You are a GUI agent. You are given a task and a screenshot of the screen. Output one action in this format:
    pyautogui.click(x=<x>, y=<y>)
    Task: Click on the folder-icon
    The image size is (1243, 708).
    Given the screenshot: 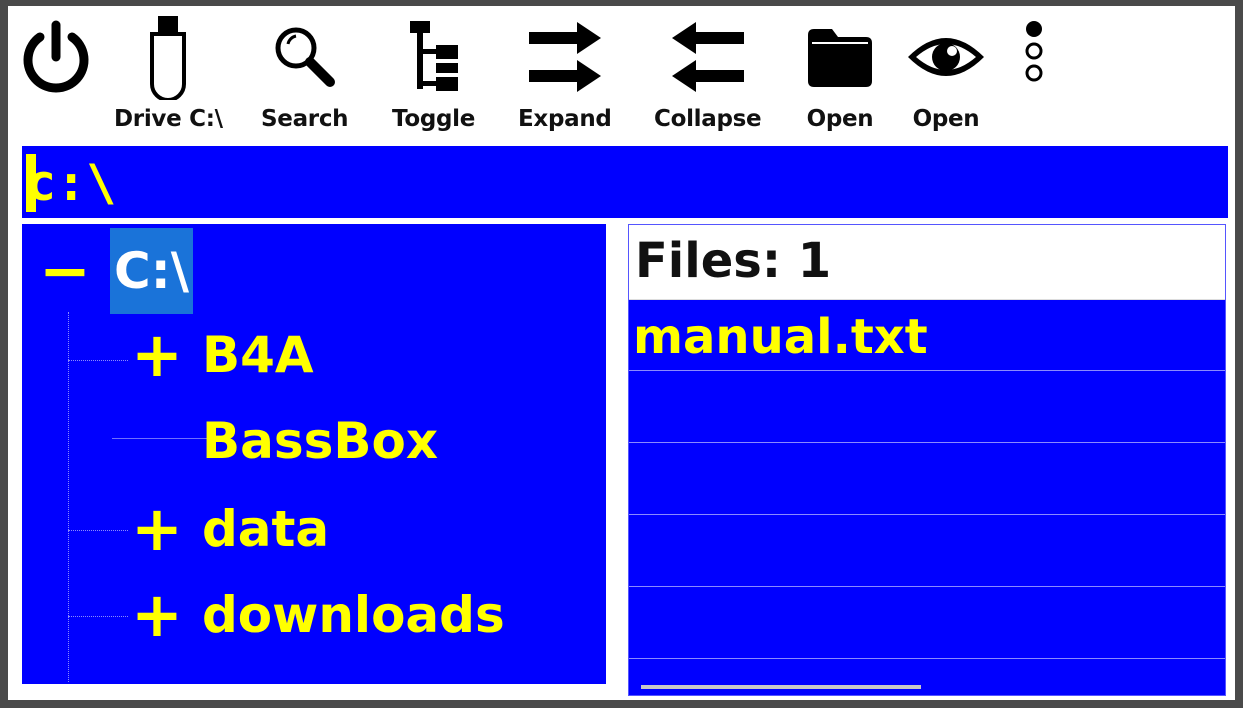 What is the action you would take?
    pyautogui.click(x=840, y=57)
    